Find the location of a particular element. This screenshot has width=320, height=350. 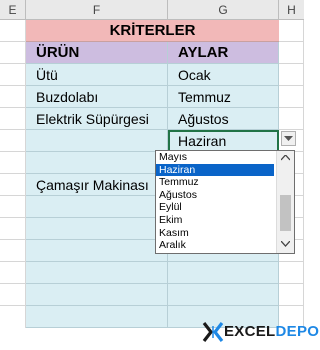

logo-text-excel: EXCEL is located at coordinates (250, 331).